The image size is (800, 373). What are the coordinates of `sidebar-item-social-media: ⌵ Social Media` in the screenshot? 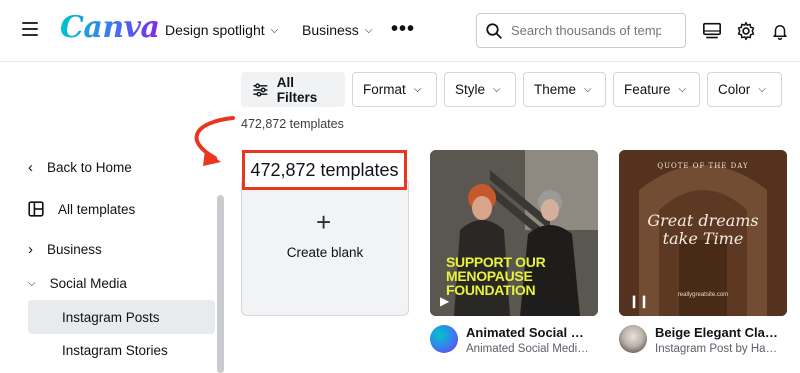 It's located at (121, 283).